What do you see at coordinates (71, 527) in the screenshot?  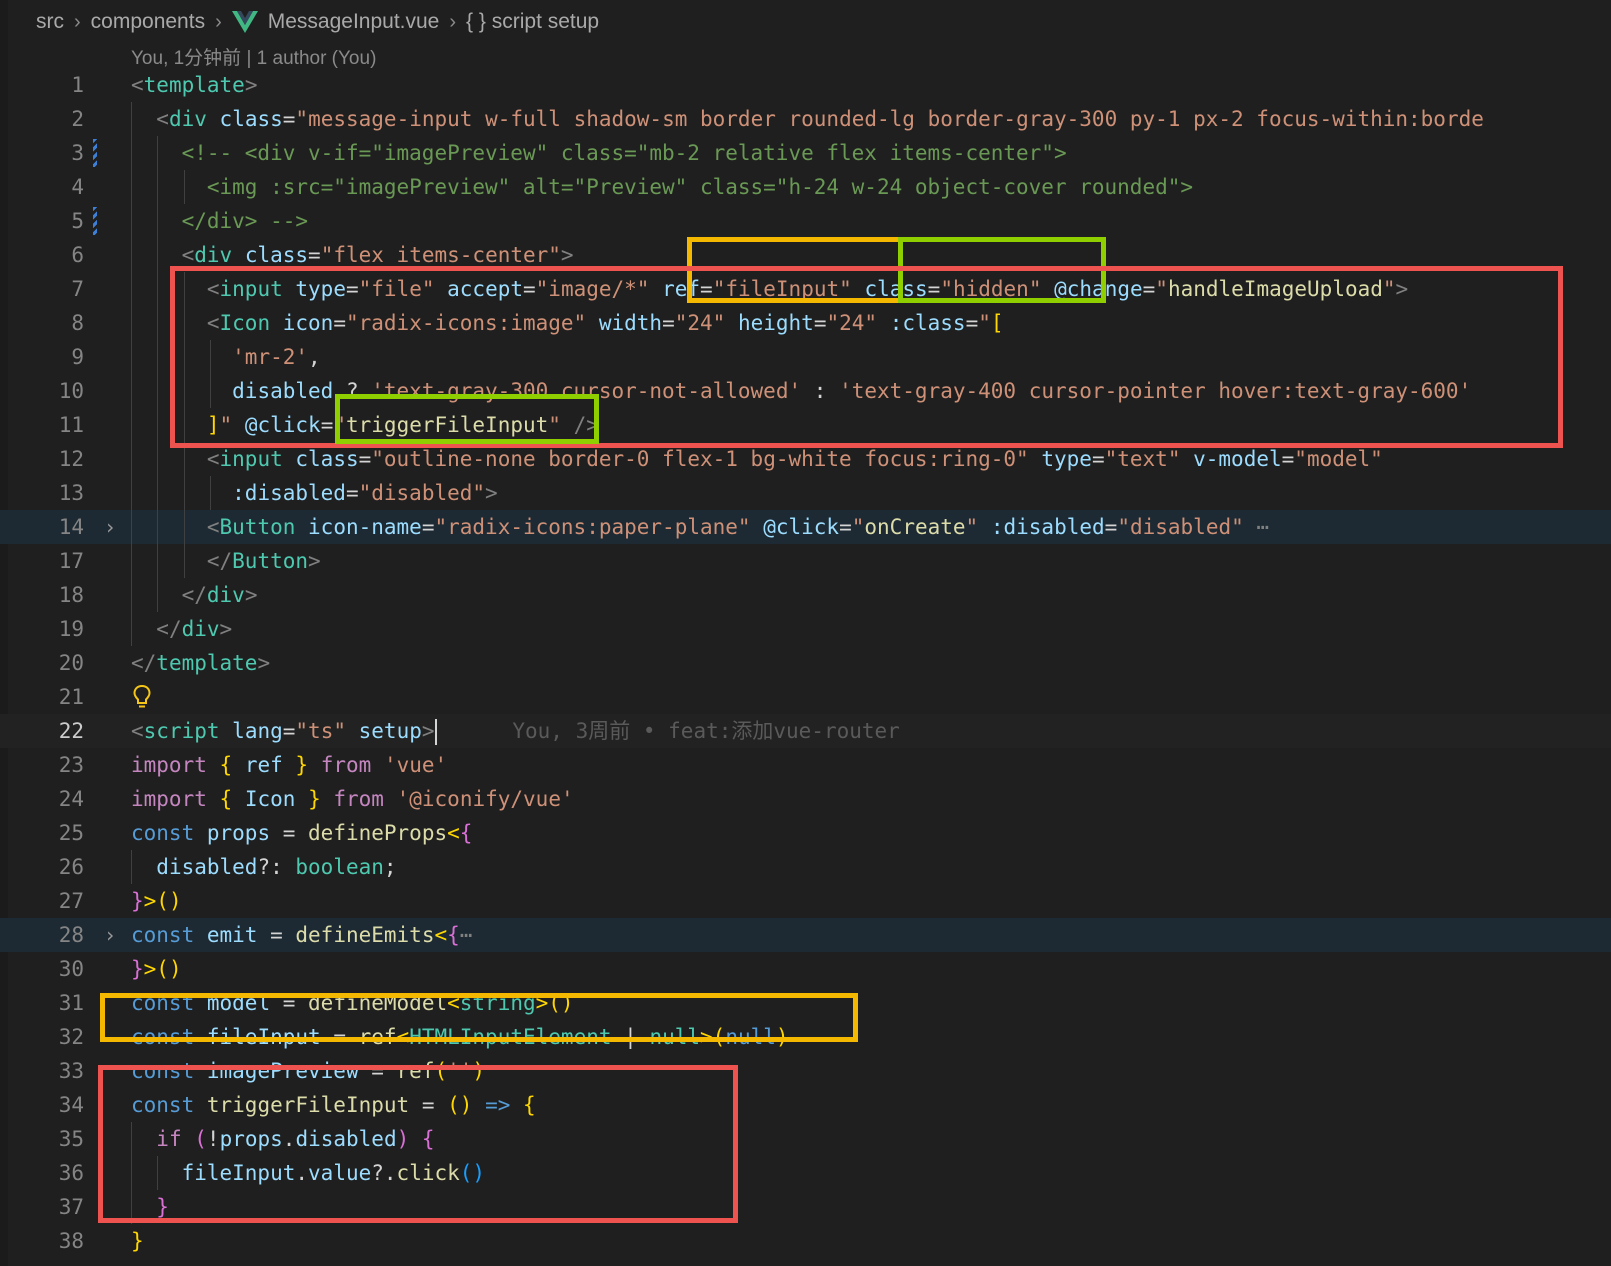 I see `line-number: 14` at bounding box center [71, 527].